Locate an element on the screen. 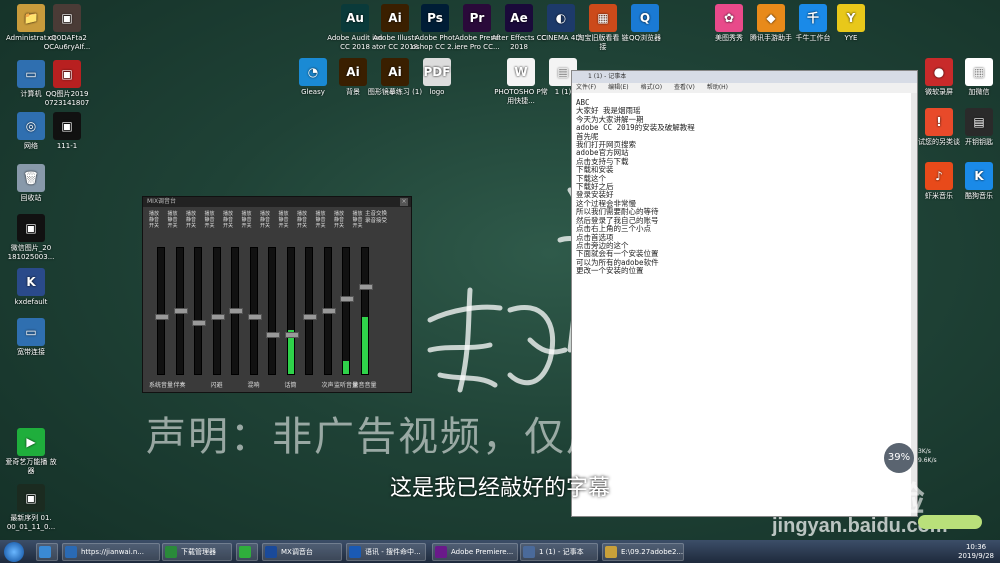 The height and width of the screenshot is (563, 1000). taskbar-button: 1 (1) - 记事本 is located at coordinates (559, 552).